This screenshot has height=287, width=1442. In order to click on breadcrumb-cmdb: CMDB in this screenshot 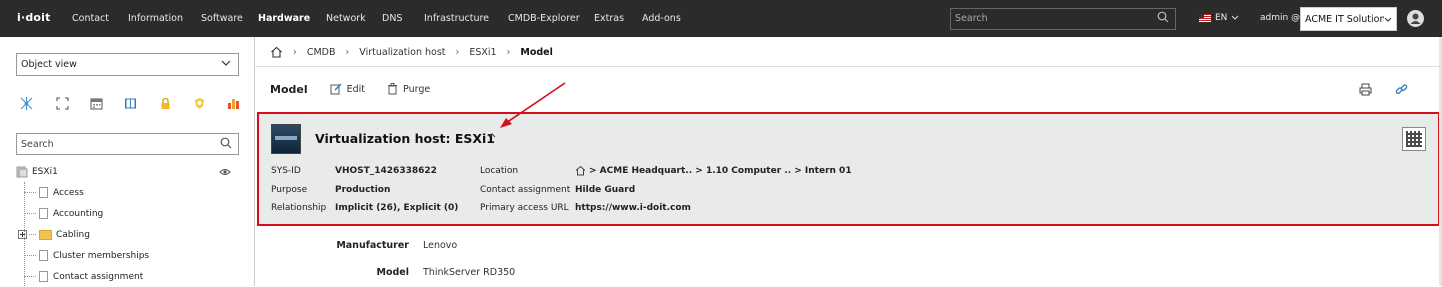, I will do `click(321, 52)`.